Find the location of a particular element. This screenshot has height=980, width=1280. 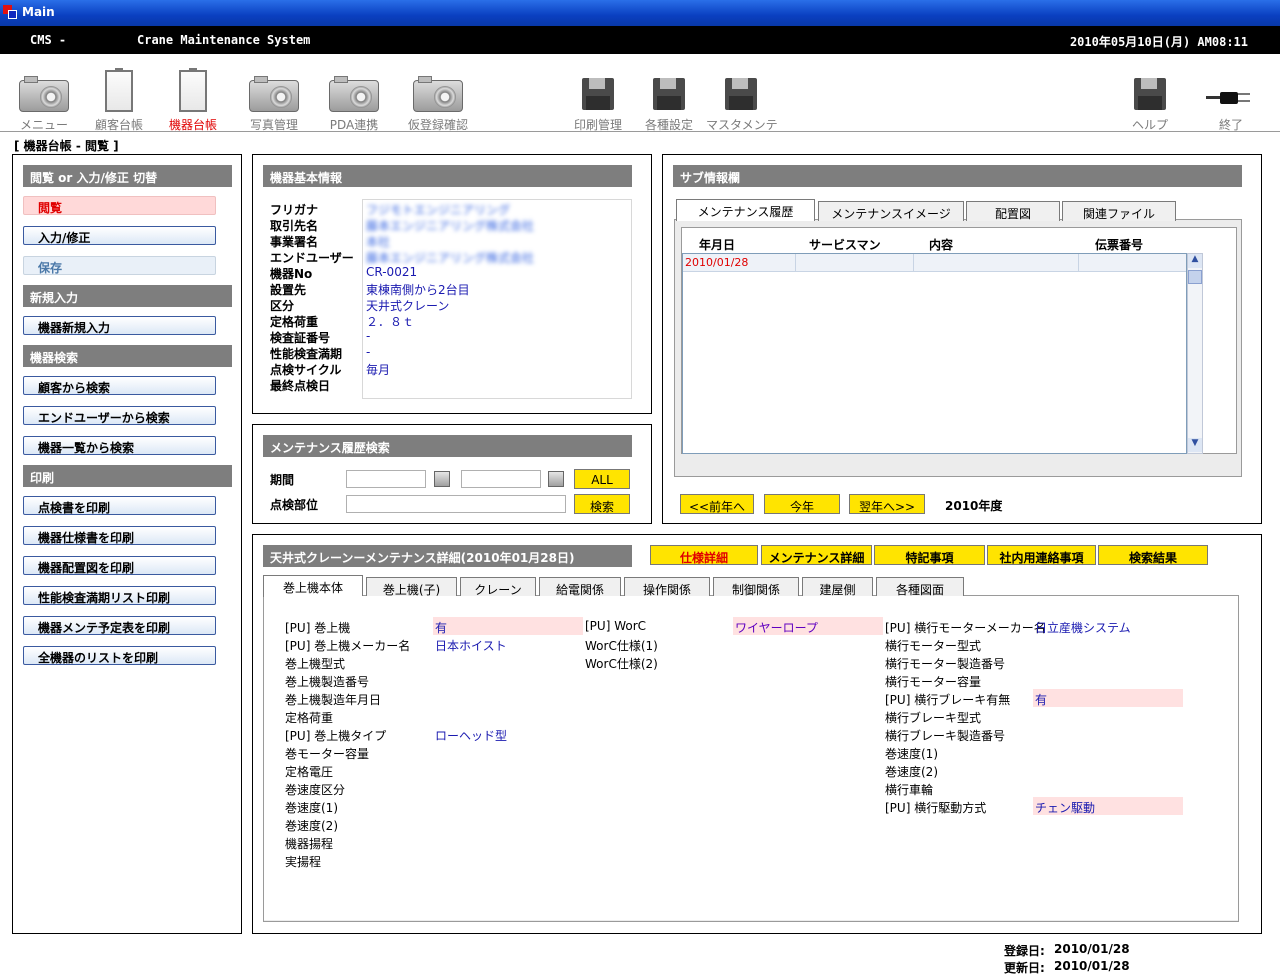

tab-related-files: 関連ファイル is located at coordinates (1119, 211).